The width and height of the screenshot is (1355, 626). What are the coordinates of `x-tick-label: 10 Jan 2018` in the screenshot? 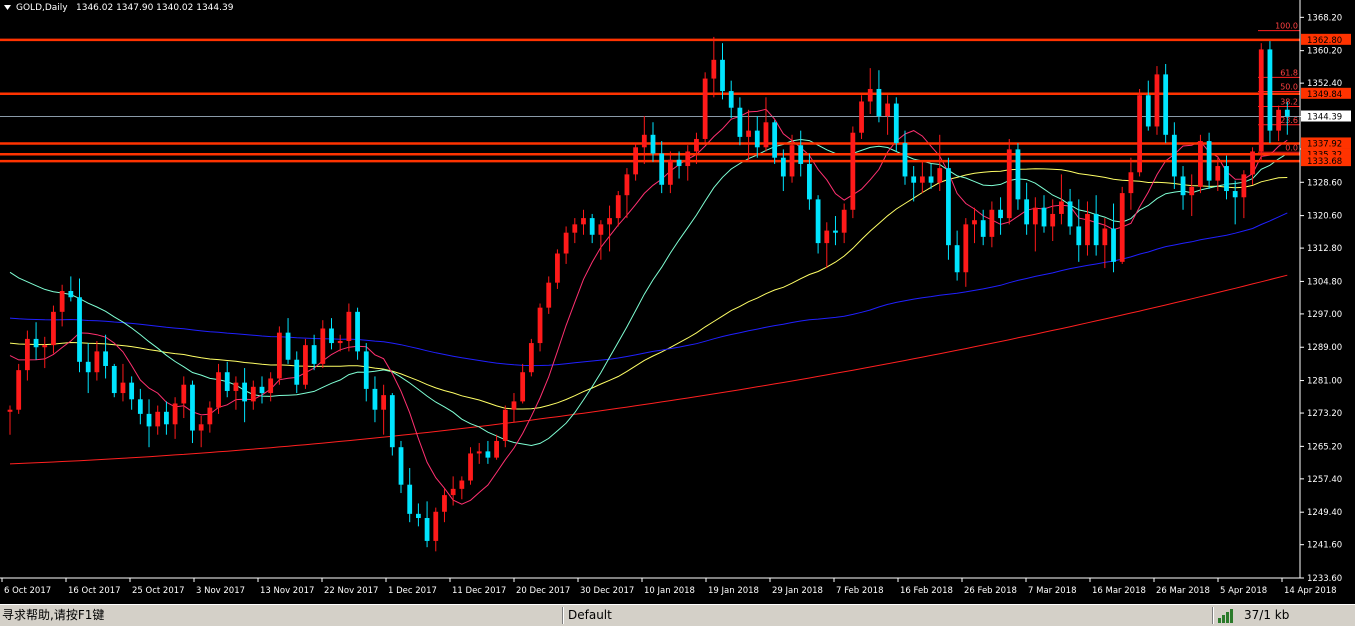 It's located at (669, 591).